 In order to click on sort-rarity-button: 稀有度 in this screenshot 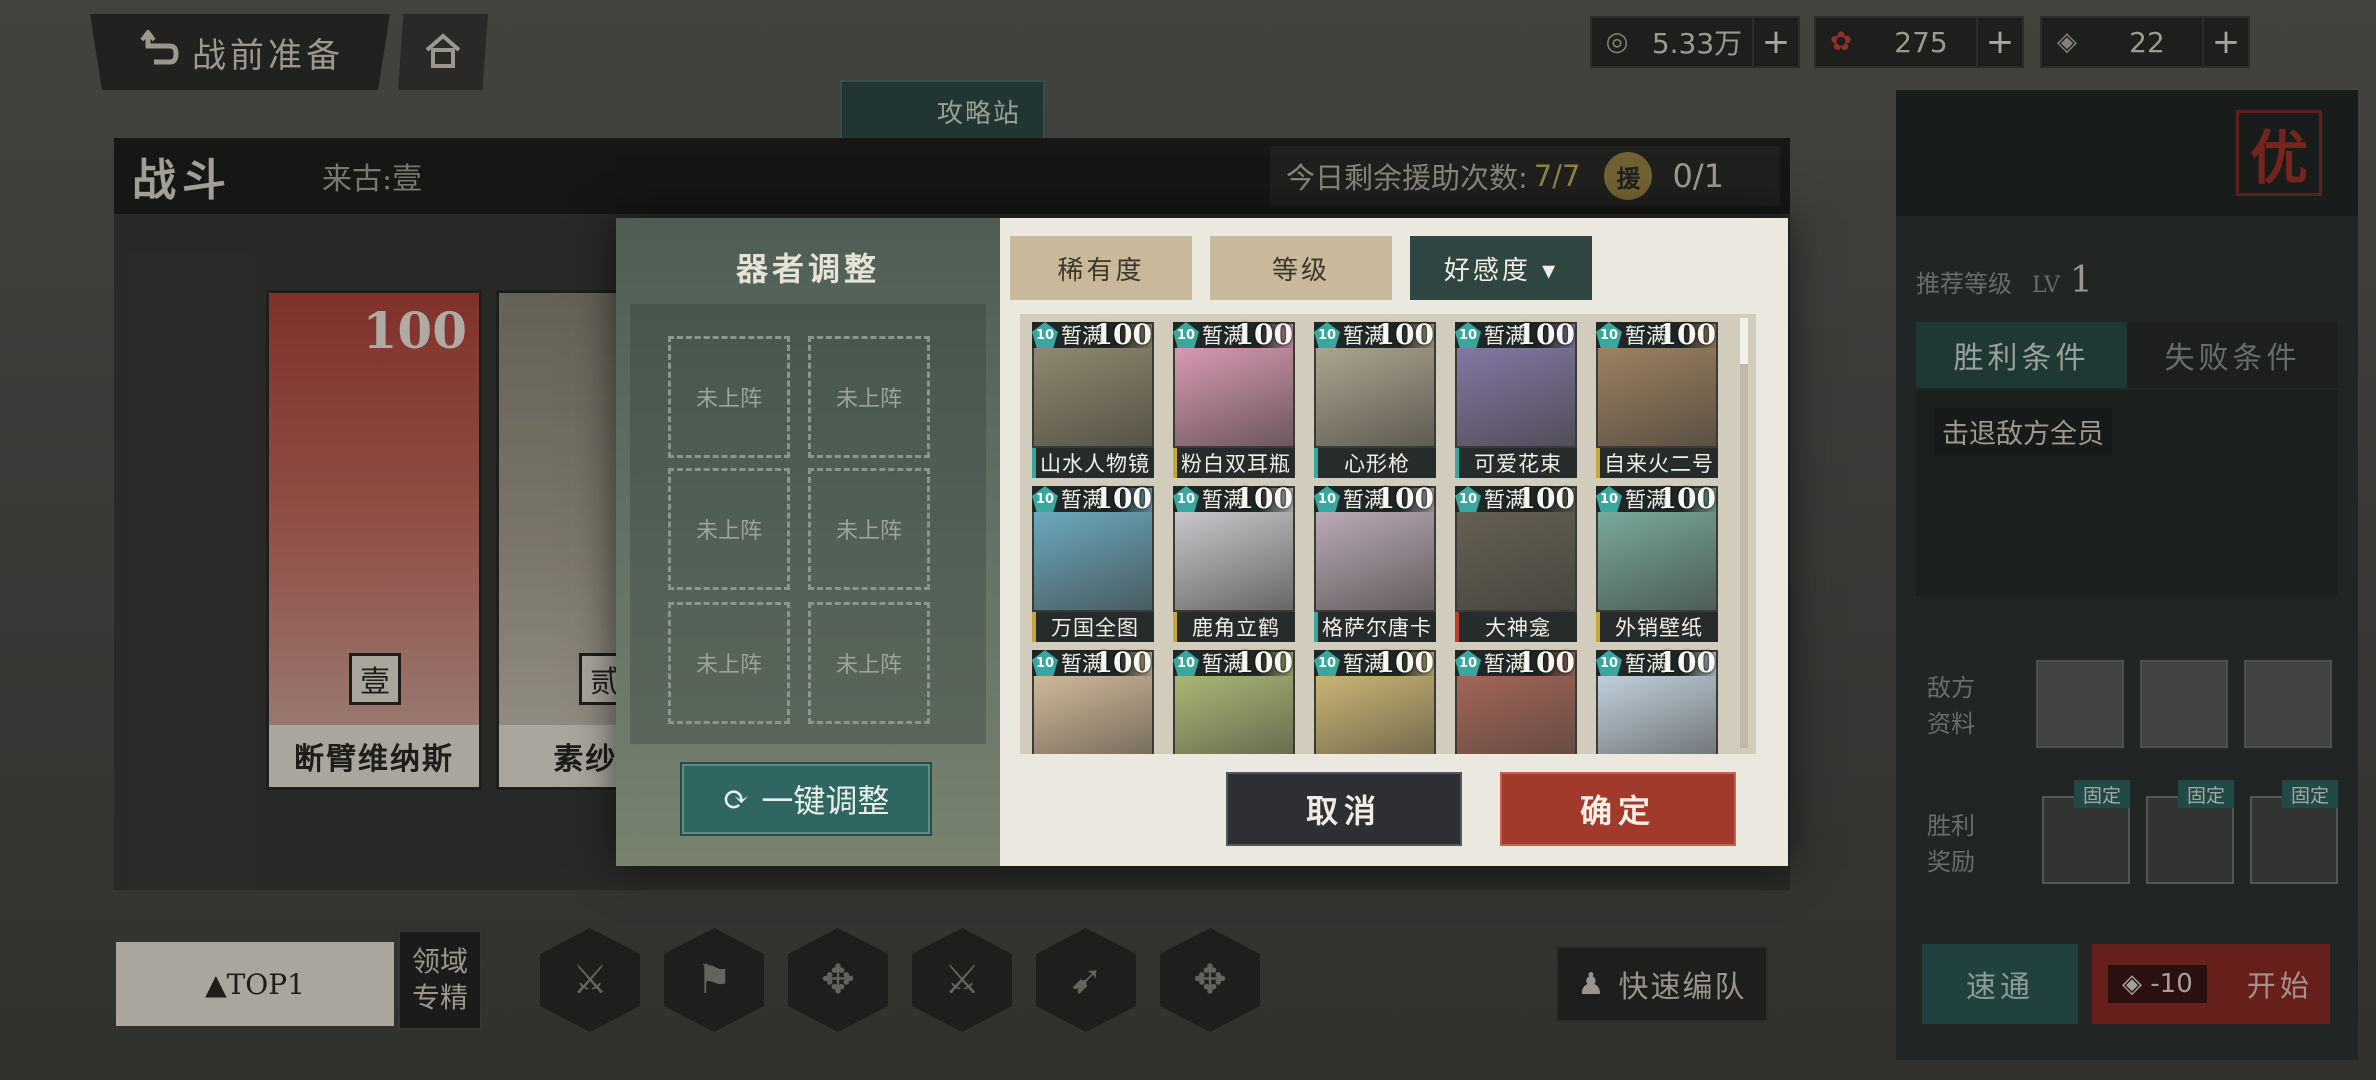, I will do `click(1101, 268)`.